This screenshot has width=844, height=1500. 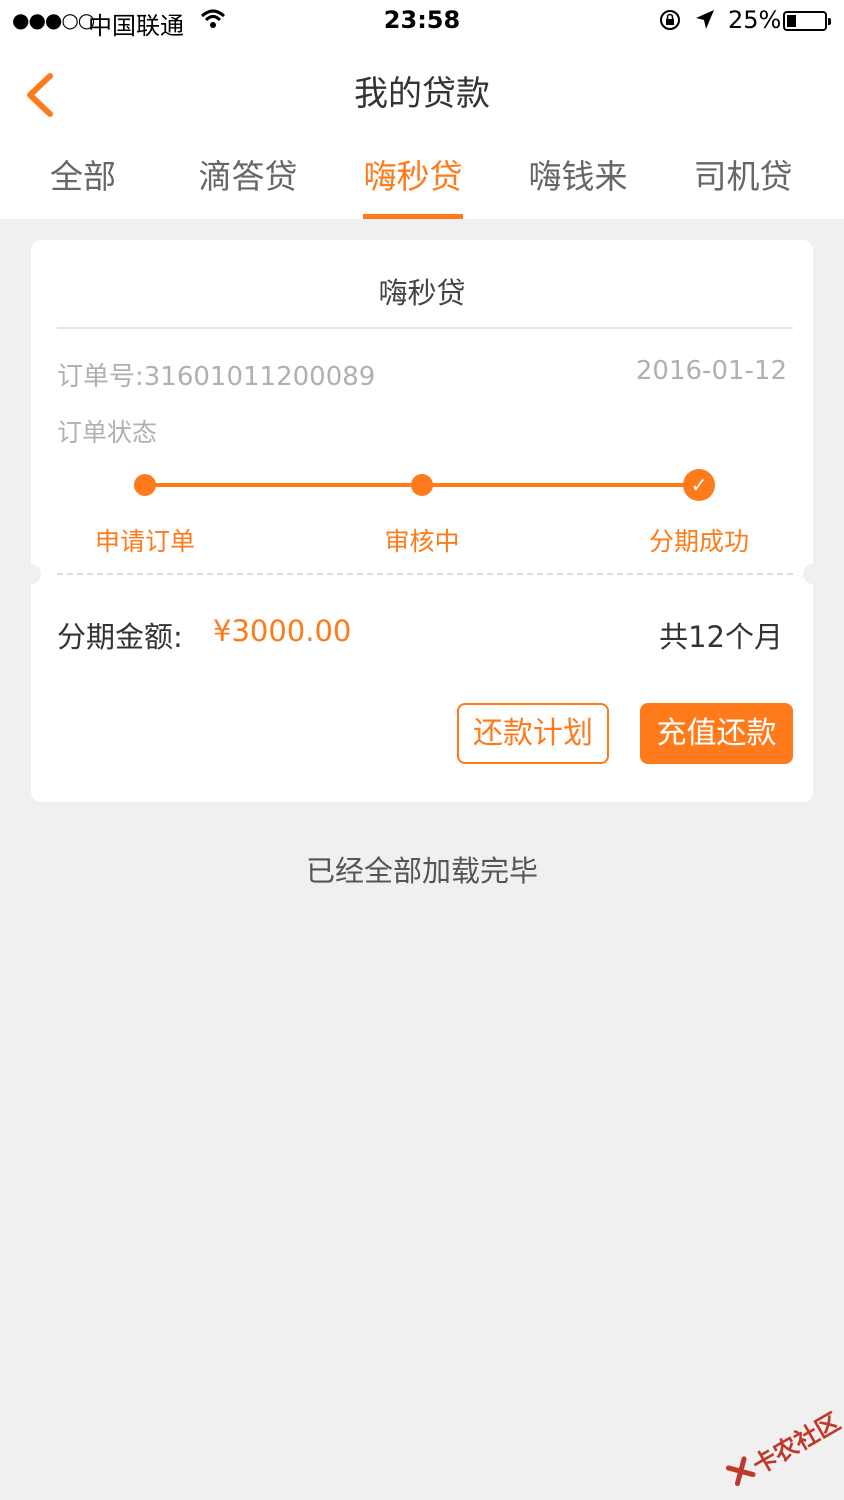 What do you see at coordinates (670, 23) in the screenshot?
I see `rotation-lock-icon` at bounding box center [670, 23].